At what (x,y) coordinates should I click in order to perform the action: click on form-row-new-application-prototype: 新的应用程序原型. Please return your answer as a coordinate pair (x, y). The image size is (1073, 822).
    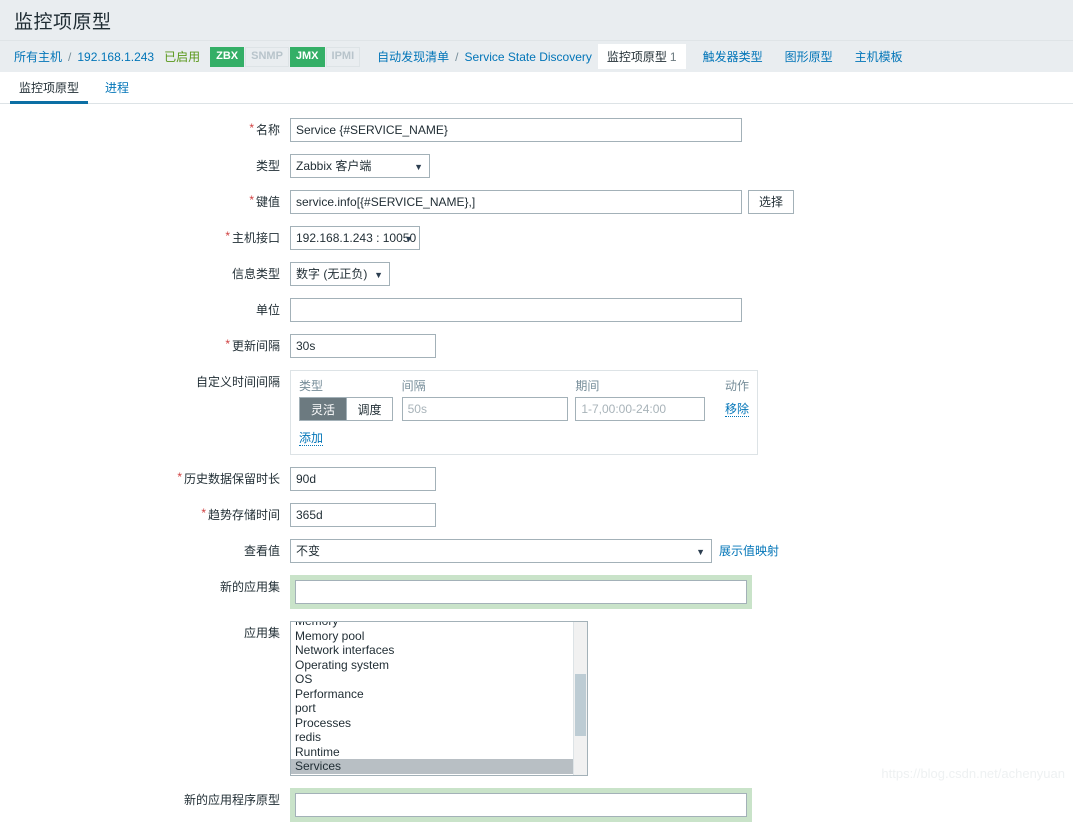
    Looking at the image, I should click on (536, 805).